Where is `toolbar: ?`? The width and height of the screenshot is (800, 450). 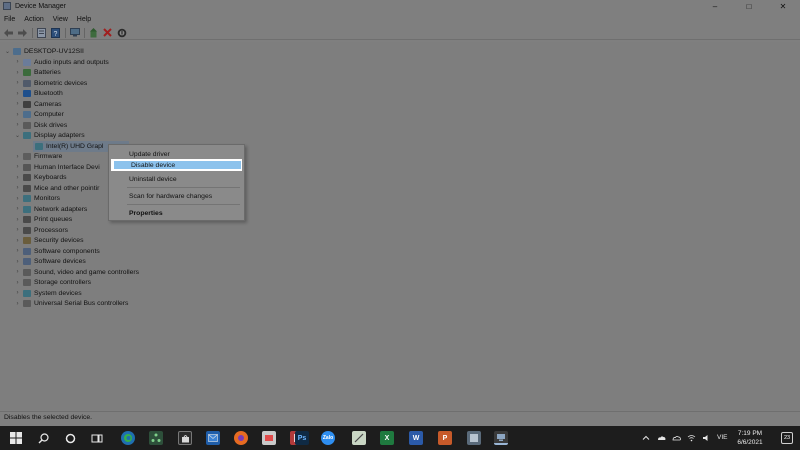
toolbar: ? is located at coordinates (400, 33).